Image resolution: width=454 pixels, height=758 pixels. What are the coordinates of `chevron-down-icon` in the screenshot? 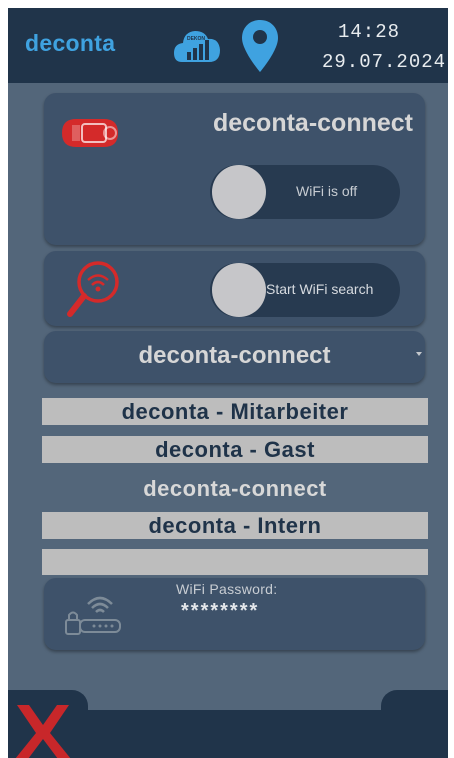 It's located at (419, 354).